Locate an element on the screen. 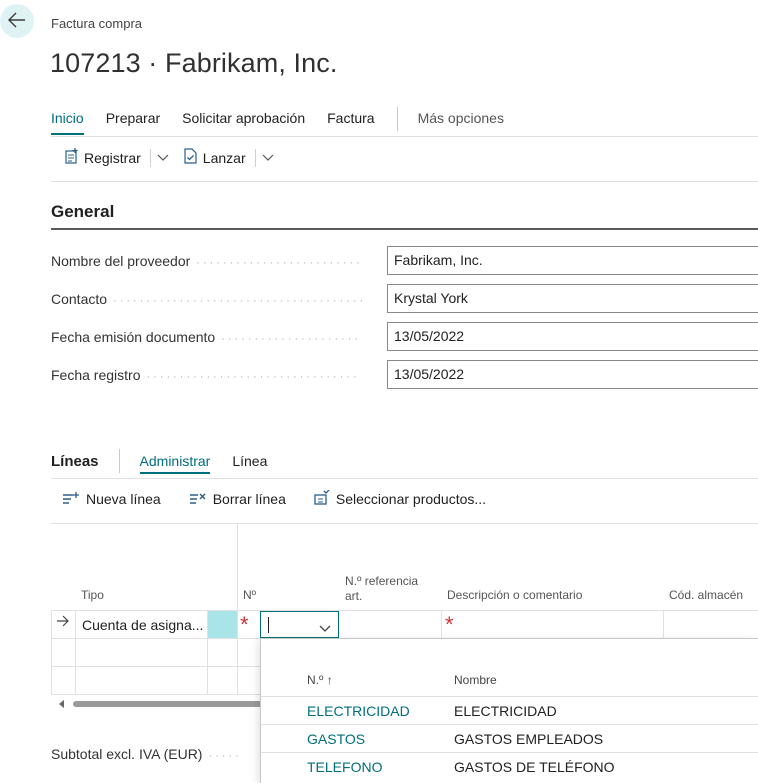 The height and width of the screenshot is (783, 758). new-line-label: Nueva línea is located at coordinates (123, 499).